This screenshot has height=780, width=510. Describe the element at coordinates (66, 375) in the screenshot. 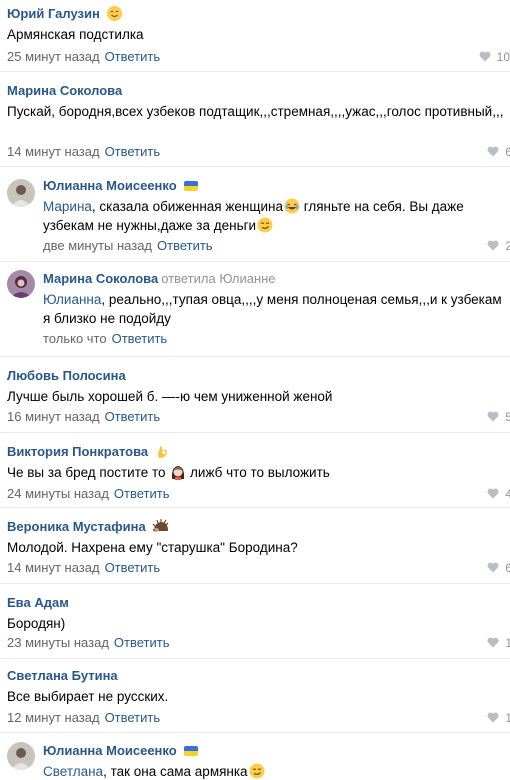

I see `comment-author: Любовь Полосина` at that location.